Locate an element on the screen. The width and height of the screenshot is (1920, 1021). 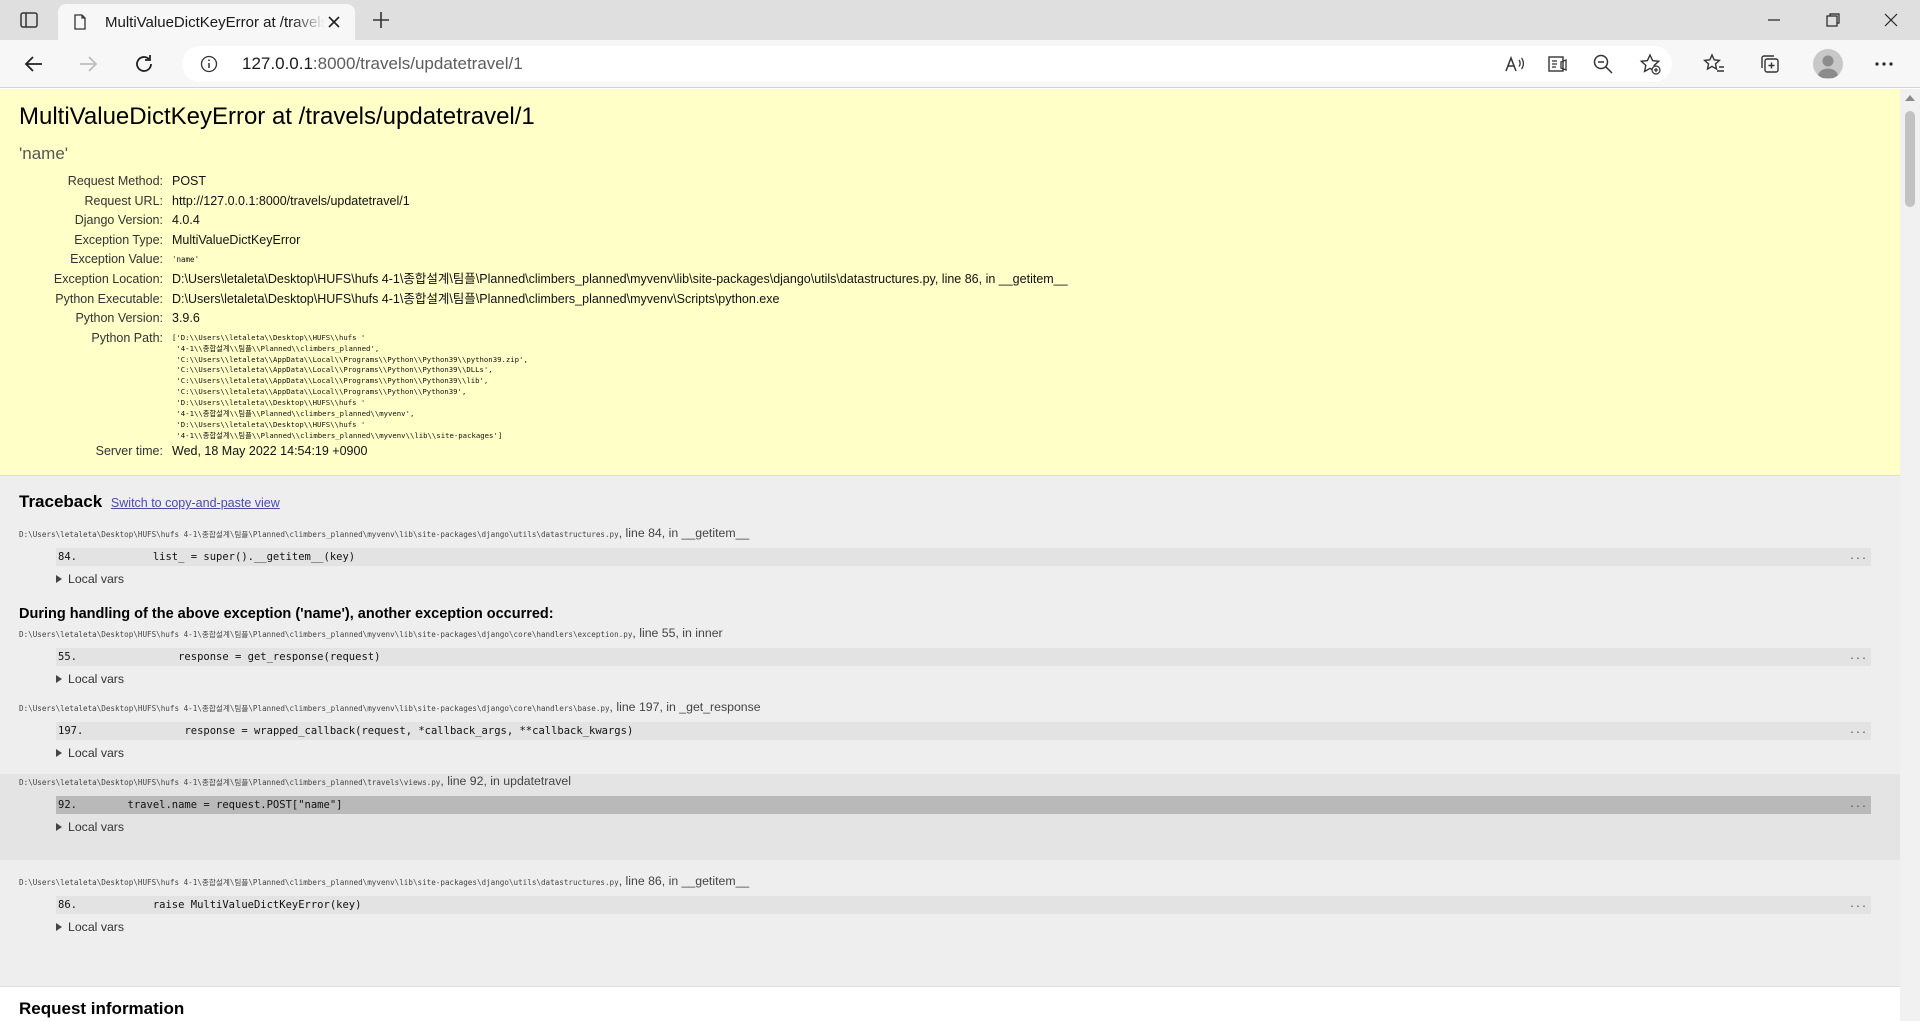
request-information-section: Request information is located at coordinates (950, 1004).